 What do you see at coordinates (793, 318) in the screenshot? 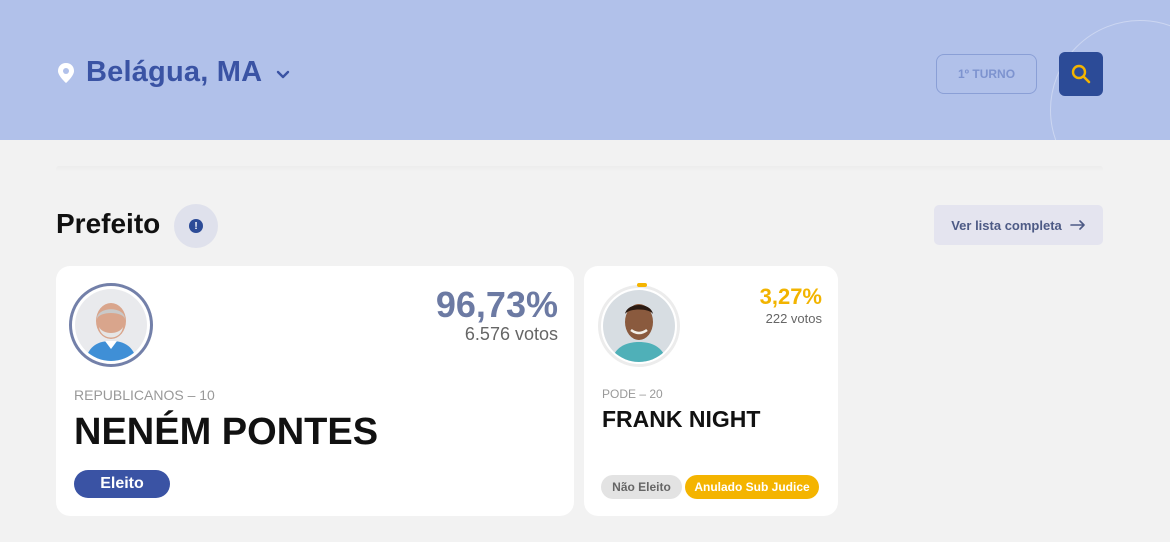
I see `vote-count: 222 votos` at bounding box center [793, 318].